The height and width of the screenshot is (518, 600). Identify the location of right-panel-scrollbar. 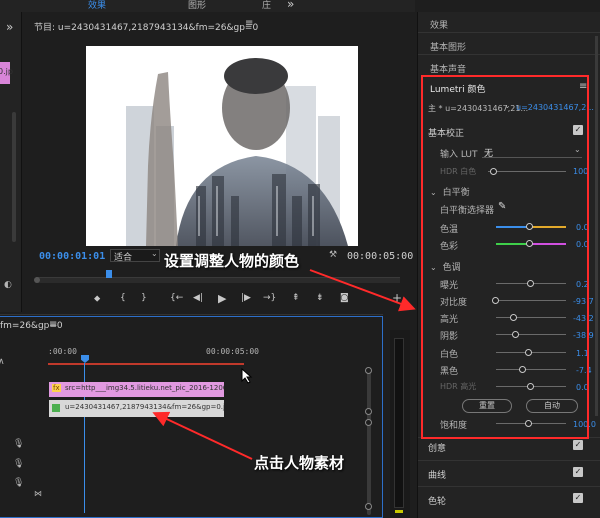
(596, 226).